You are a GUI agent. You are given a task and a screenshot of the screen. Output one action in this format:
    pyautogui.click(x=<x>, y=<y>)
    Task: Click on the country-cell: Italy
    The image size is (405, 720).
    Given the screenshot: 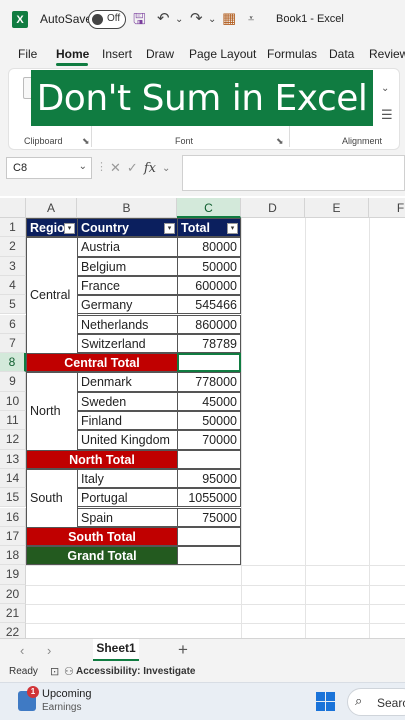 What is the action you would take?
    pyautogui.click(x=127, y=478)
    